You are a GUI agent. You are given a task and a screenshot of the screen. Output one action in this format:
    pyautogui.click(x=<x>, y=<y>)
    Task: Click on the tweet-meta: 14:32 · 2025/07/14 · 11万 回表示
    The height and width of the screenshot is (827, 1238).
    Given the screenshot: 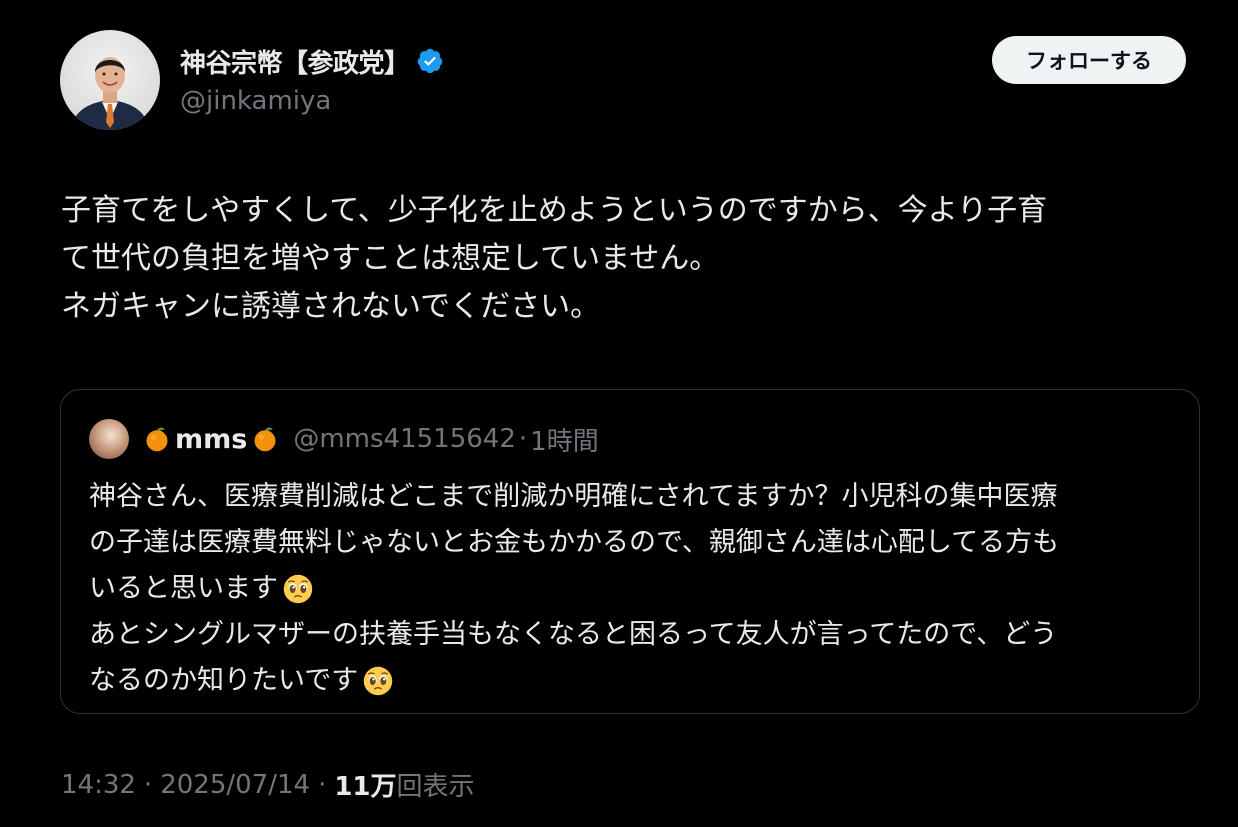 What is the action you would take?
    pyautogui.click(x=268, y=784)
    